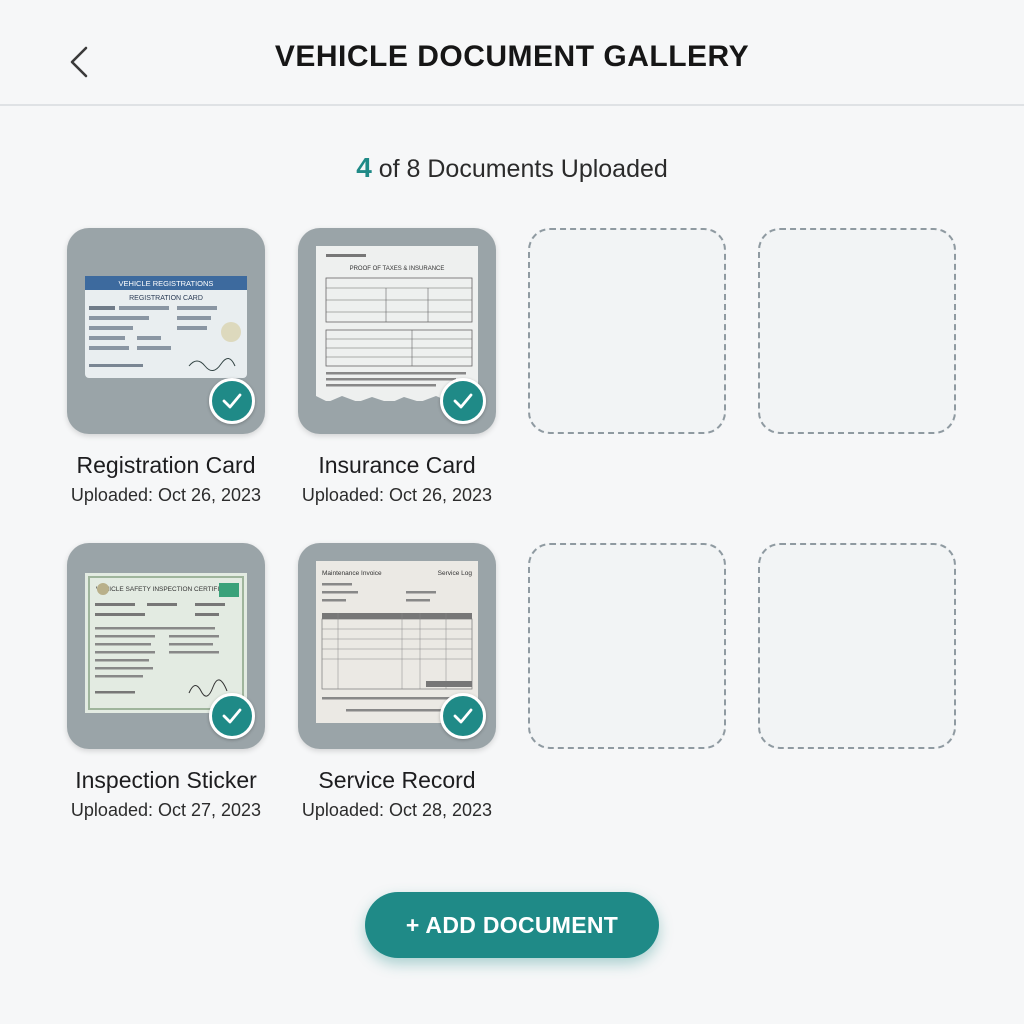  I want to click on upload-date: Uploaded: Oct 28, 2023, so click(397, 810).